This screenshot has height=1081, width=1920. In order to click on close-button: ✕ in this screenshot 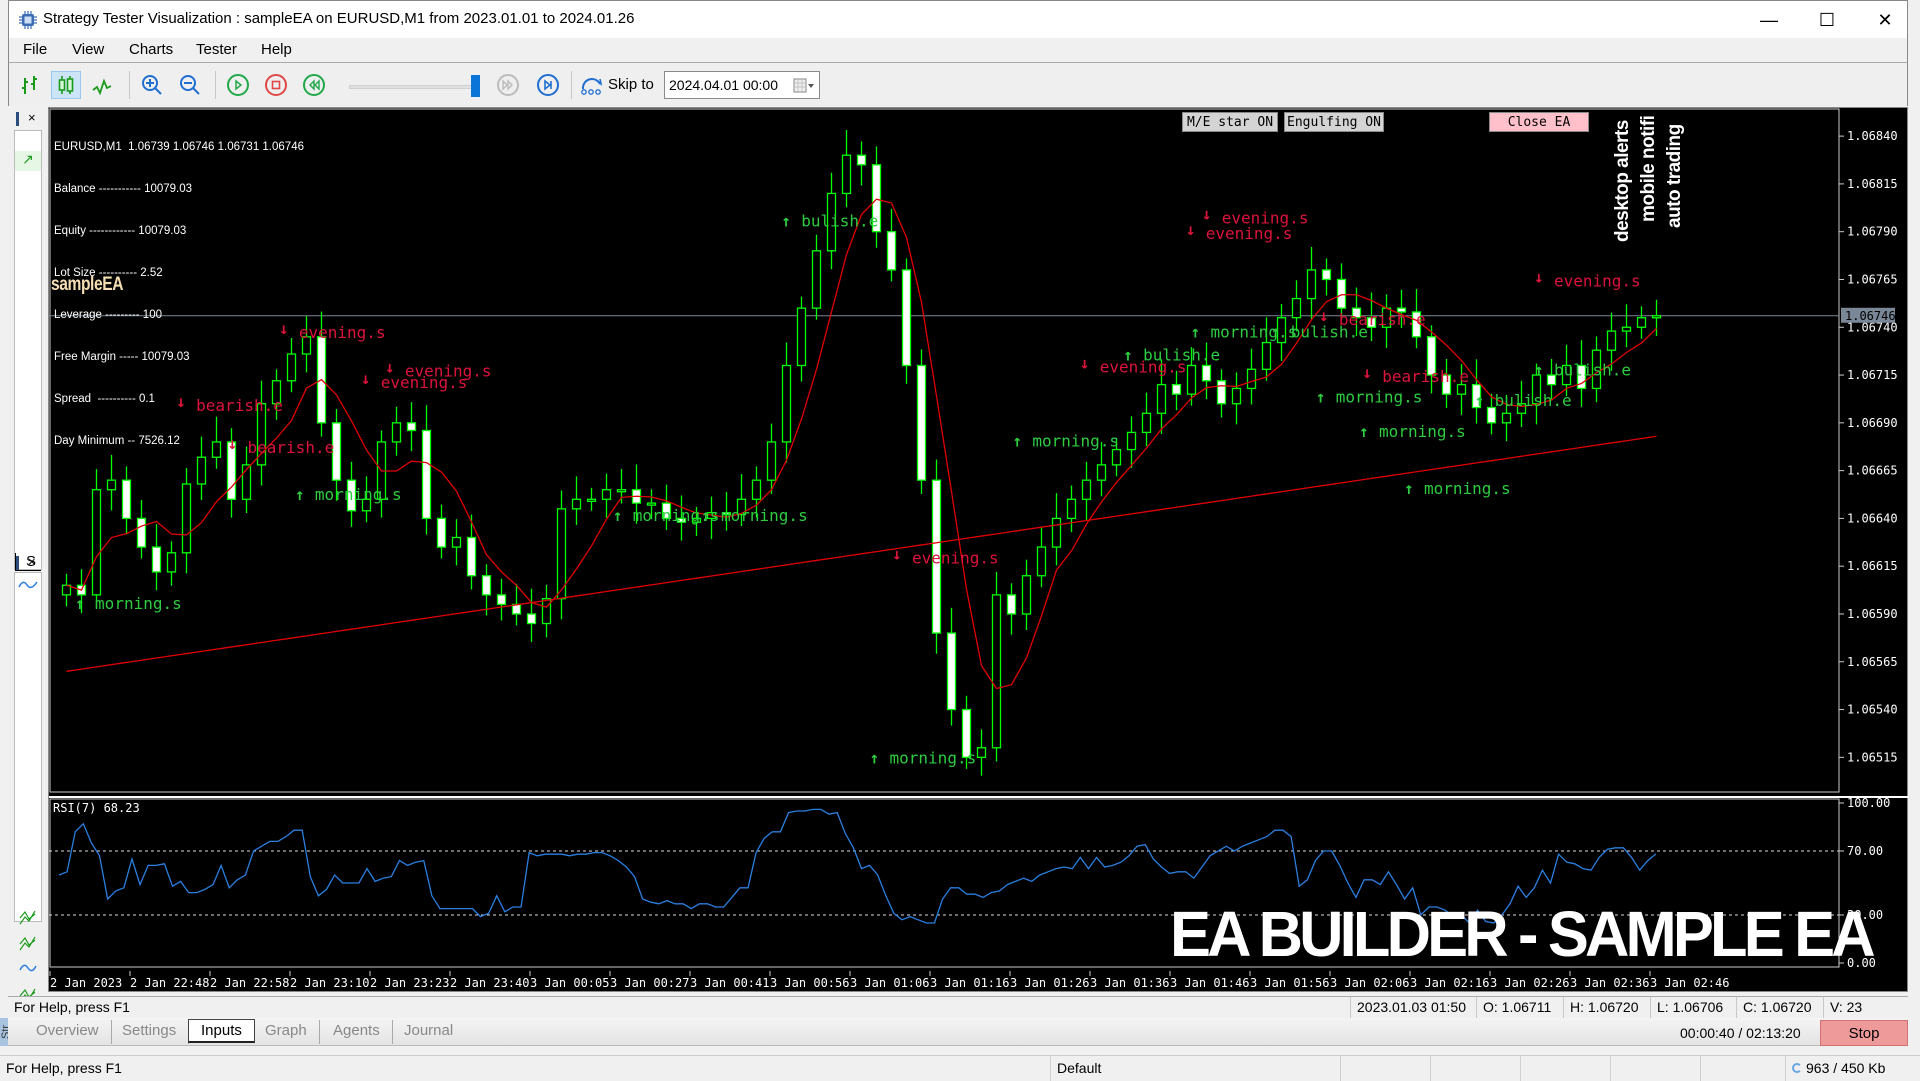, I will do `click(1885, 20)`.